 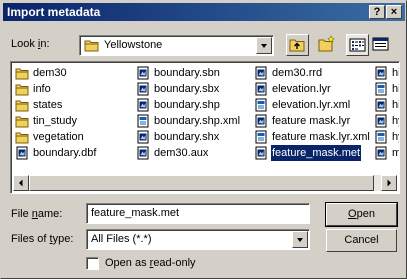 I want to click on file-name-text: dem30.rrd, so click(x=297, y=73).